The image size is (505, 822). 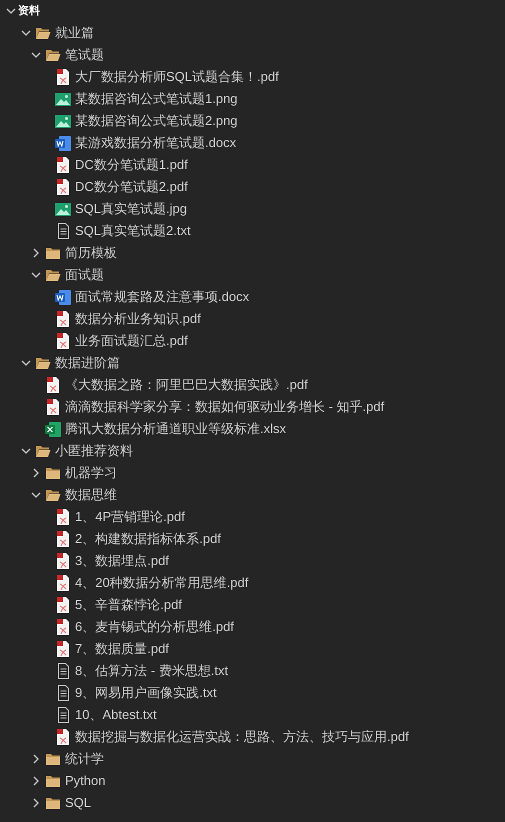 What do you see at coordinates (146, 693) in the screenshot?
I see `file-name: 9、网易用户画像实践.txt` at bounding box center [146, 693].